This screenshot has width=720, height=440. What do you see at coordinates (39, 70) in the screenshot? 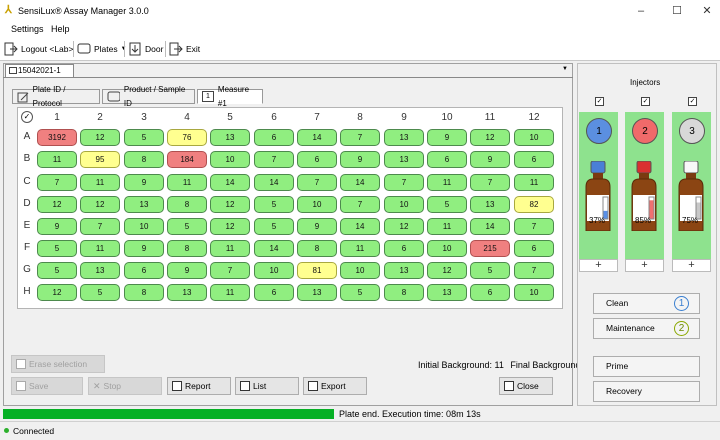
I see `document-tab: 15042021-1` at bounding box center [39, 70].